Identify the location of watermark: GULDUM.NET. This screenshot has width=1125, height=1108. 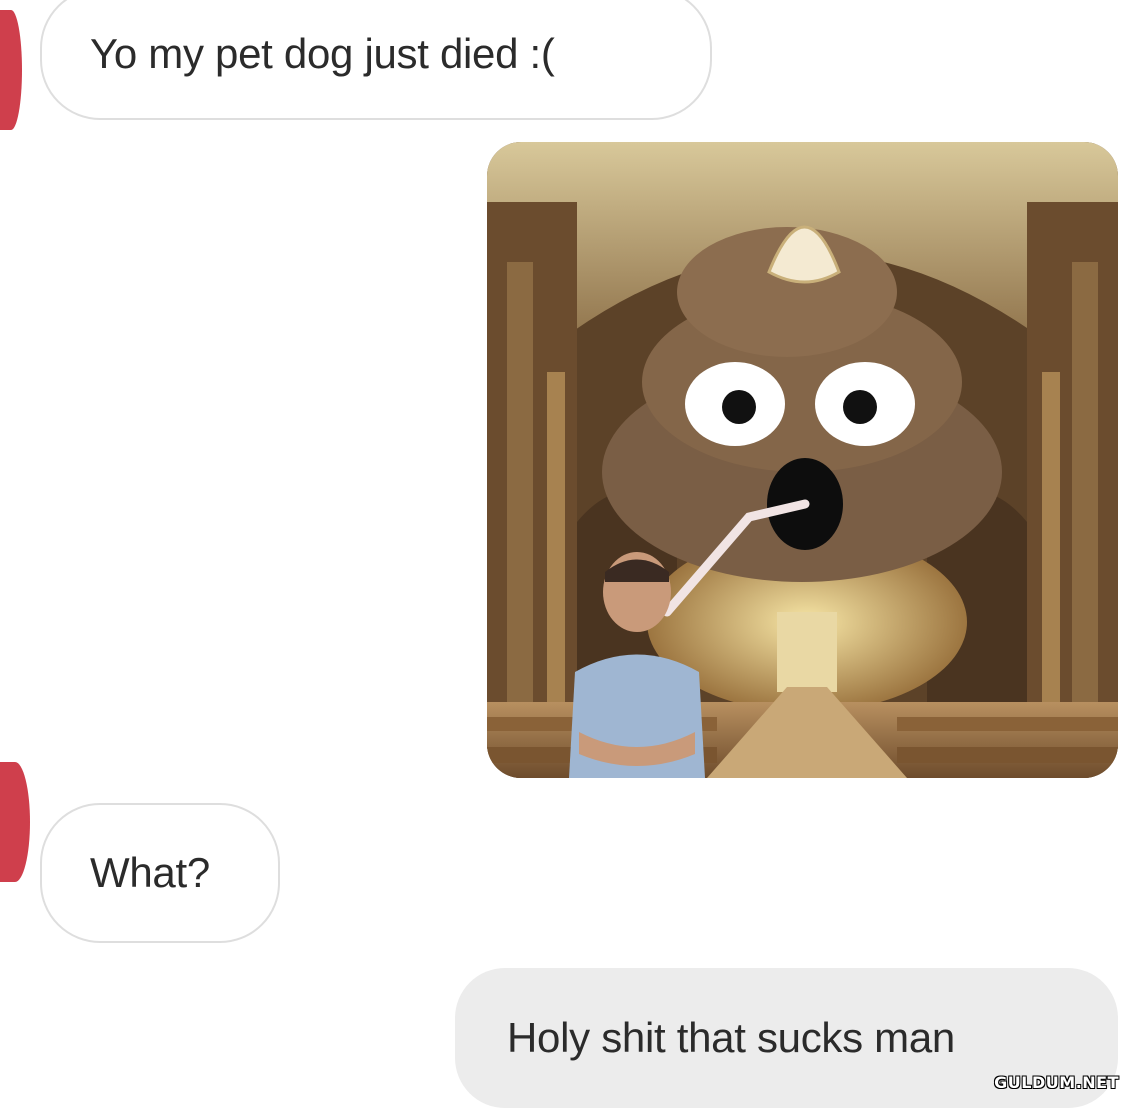
(1056, 1082).